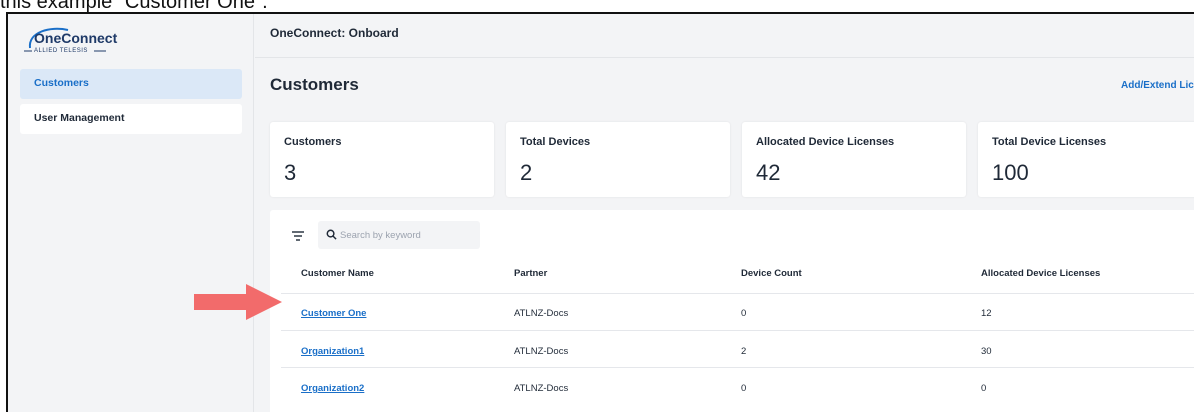 This screenshot has width=1194, height=412. What do you see at coordinates (131, 84) in the screenshot?
I see `sidebar-item-customers: Customers` at bounding box center [131, 84].